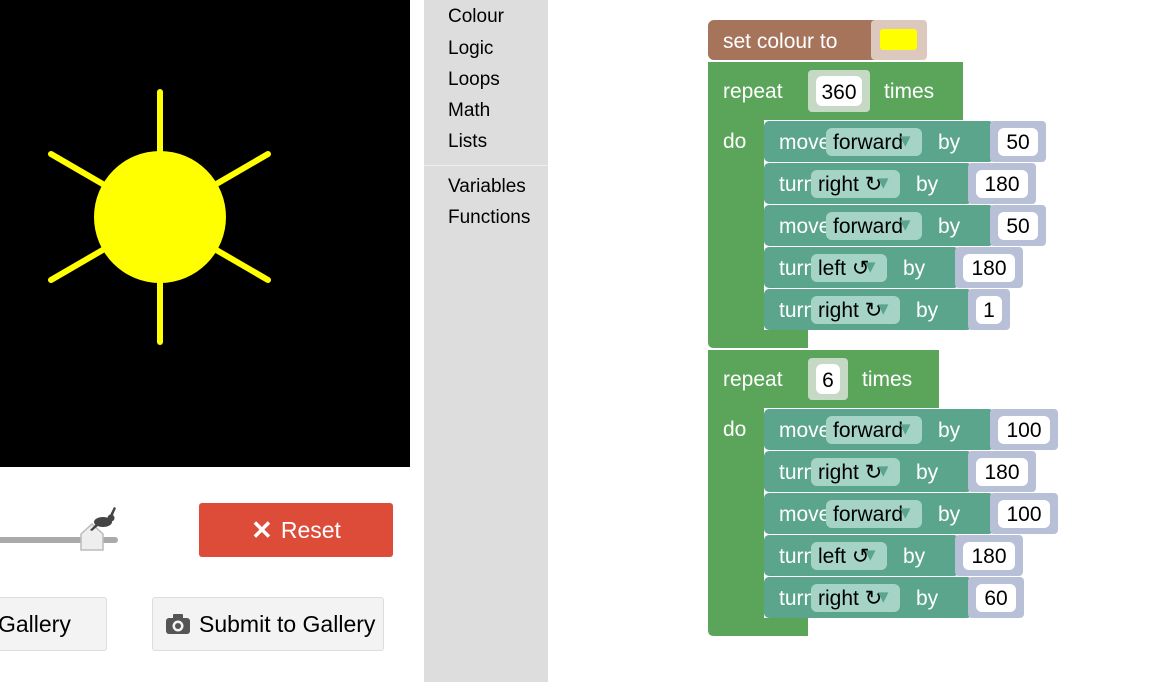 The image size is (1165, 682). I want to click on category-lists: Lists, so click(467, 142).